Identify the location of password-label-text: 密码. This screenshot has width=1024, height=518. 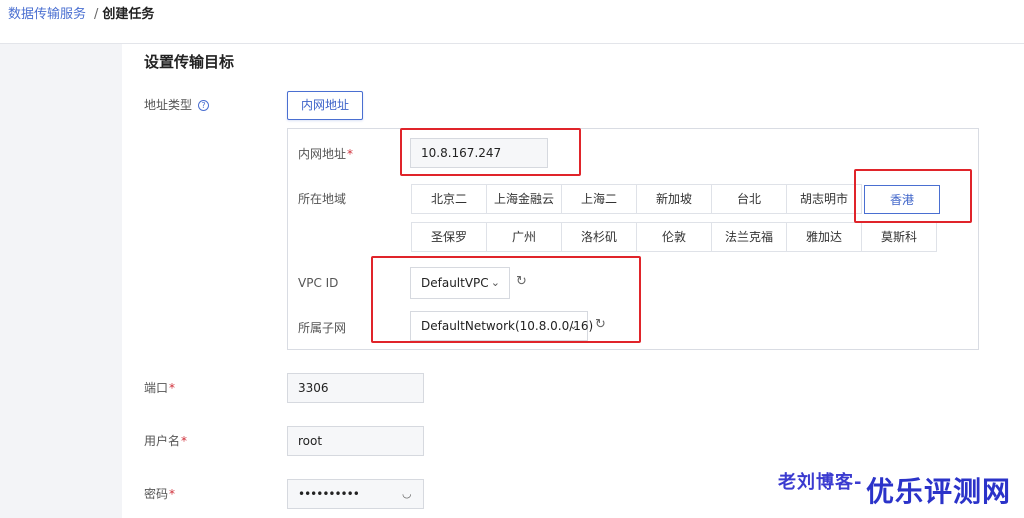
(156, 494).